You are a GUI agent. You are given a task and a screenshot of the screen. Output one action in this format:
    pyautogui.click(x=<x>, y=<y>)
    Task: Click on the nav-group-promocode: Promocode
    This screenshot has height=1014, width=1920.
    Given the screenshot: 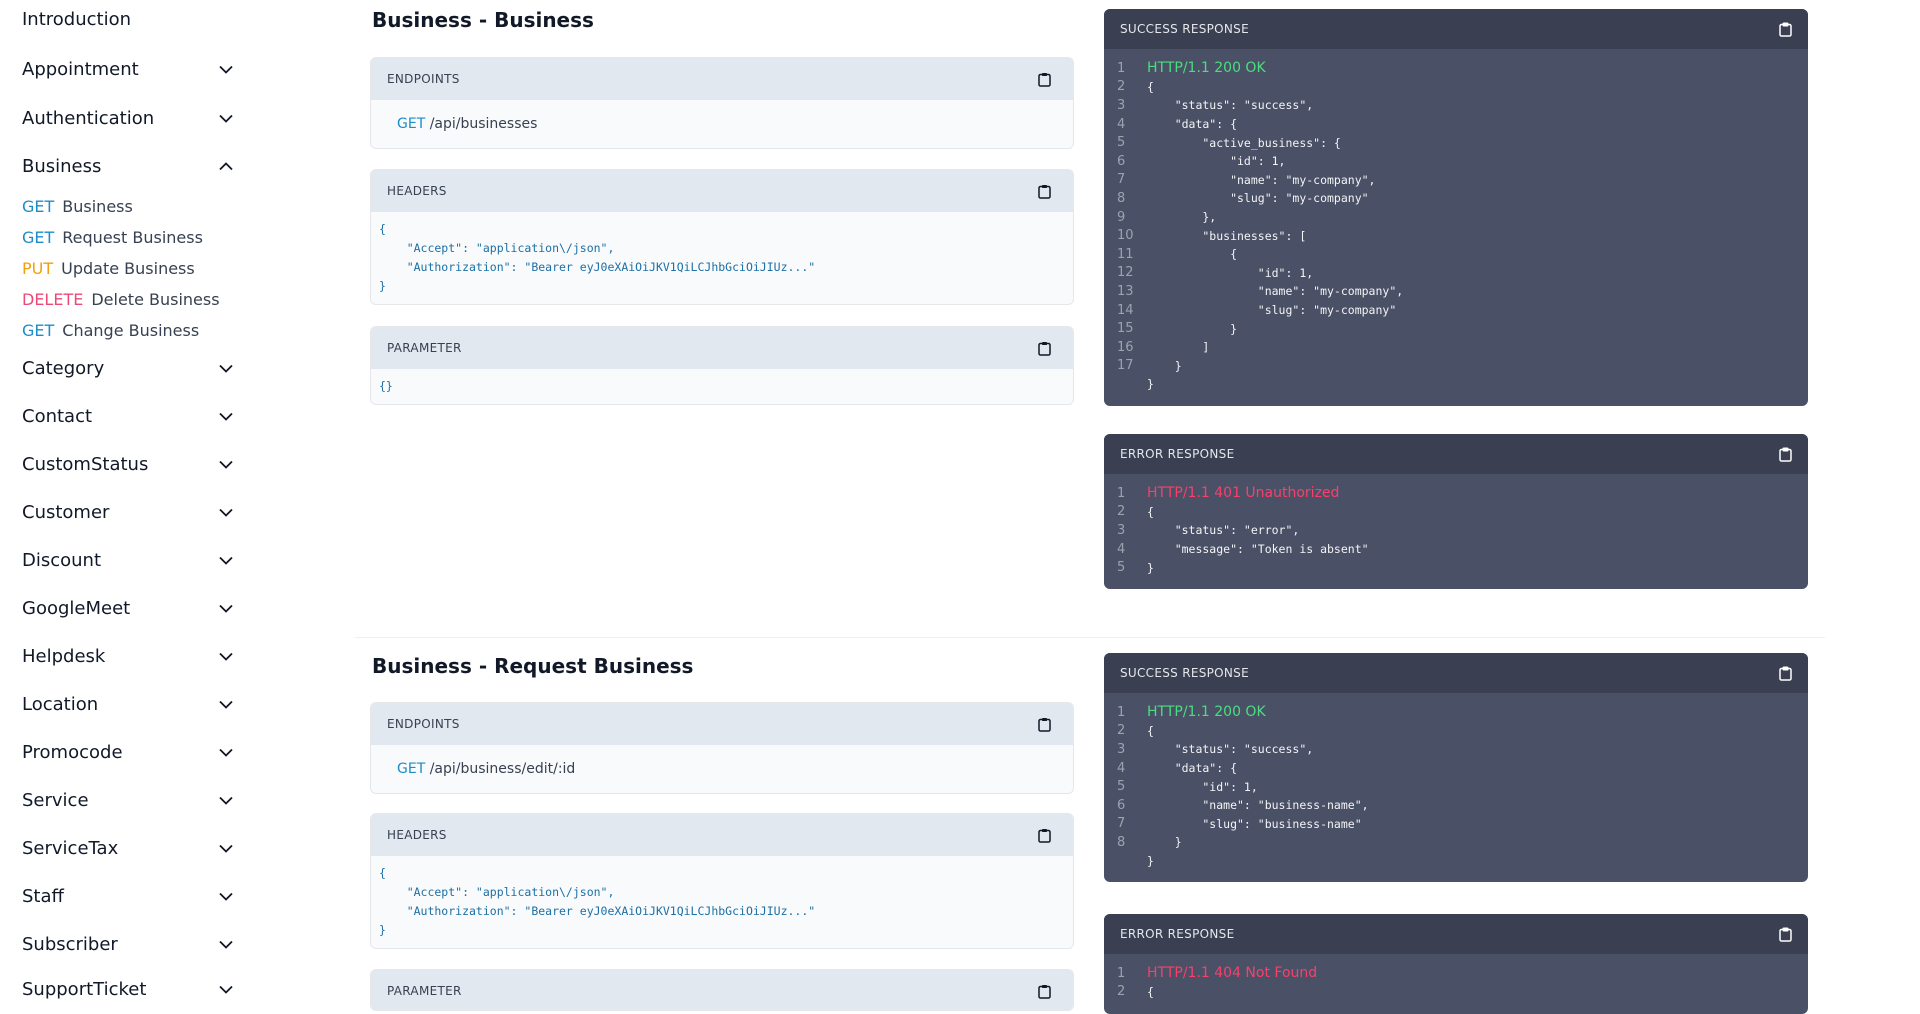 What is the action you would take?
    pyautogui.click(x=128, y=752)
    